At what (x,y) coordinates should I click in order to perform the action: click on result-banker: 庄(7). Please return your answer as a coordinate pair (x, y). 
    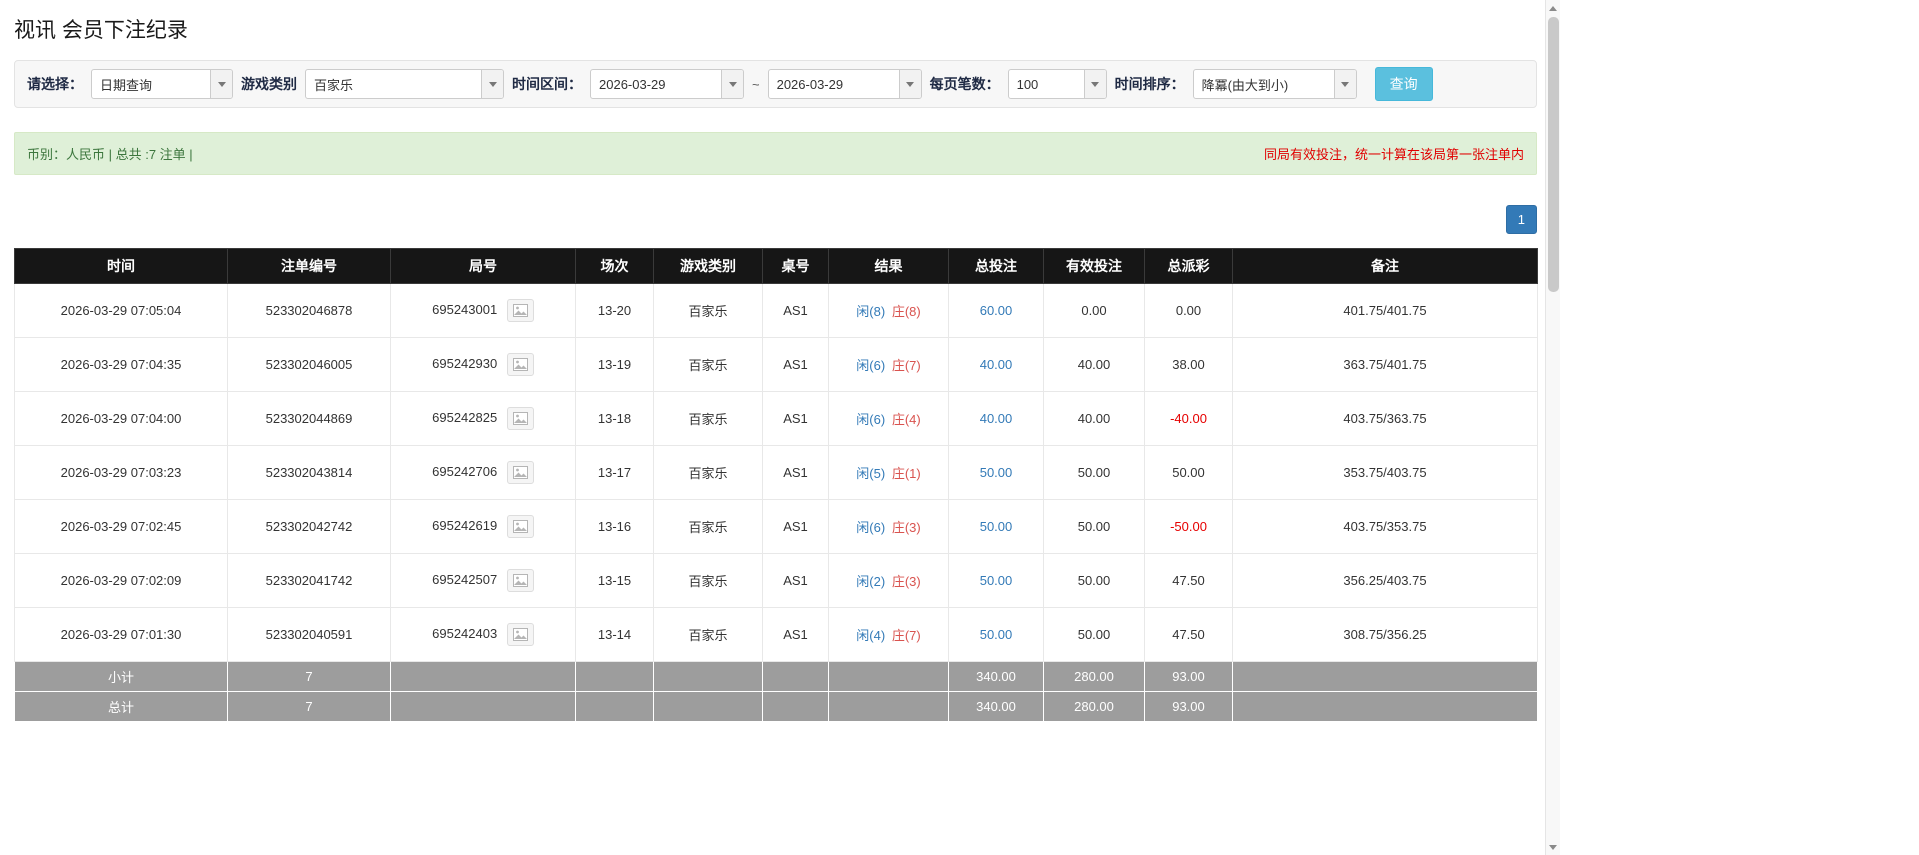
    Looking at the image, I should click on (906, 365).